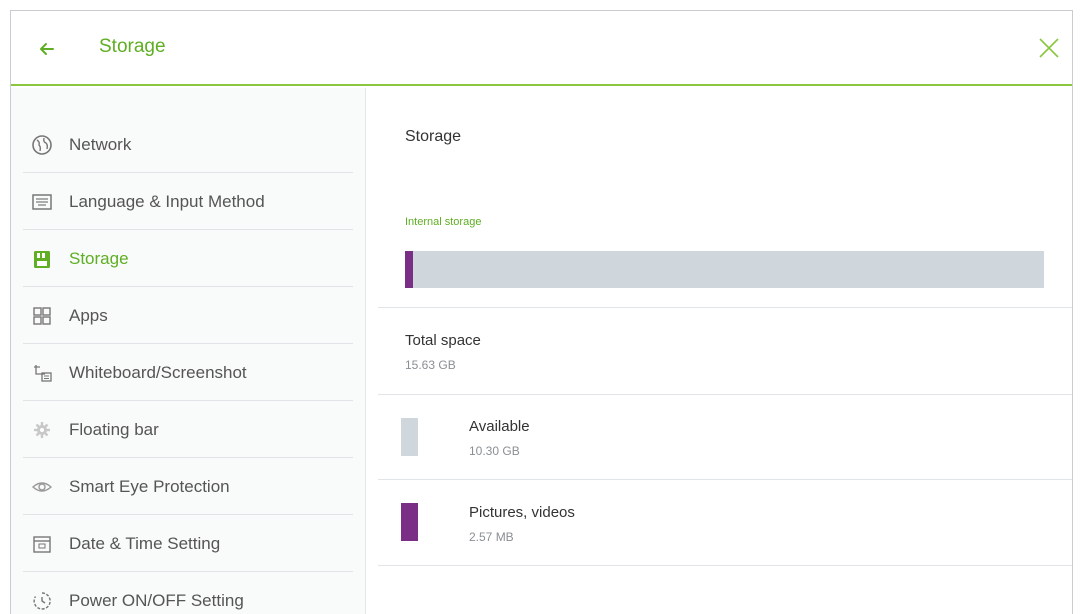 The width and height of the screenshot is (1083, 614). I want to click on sidebar-item-whiteboard: Whiteboard/Screenshot, so click(188, 373).